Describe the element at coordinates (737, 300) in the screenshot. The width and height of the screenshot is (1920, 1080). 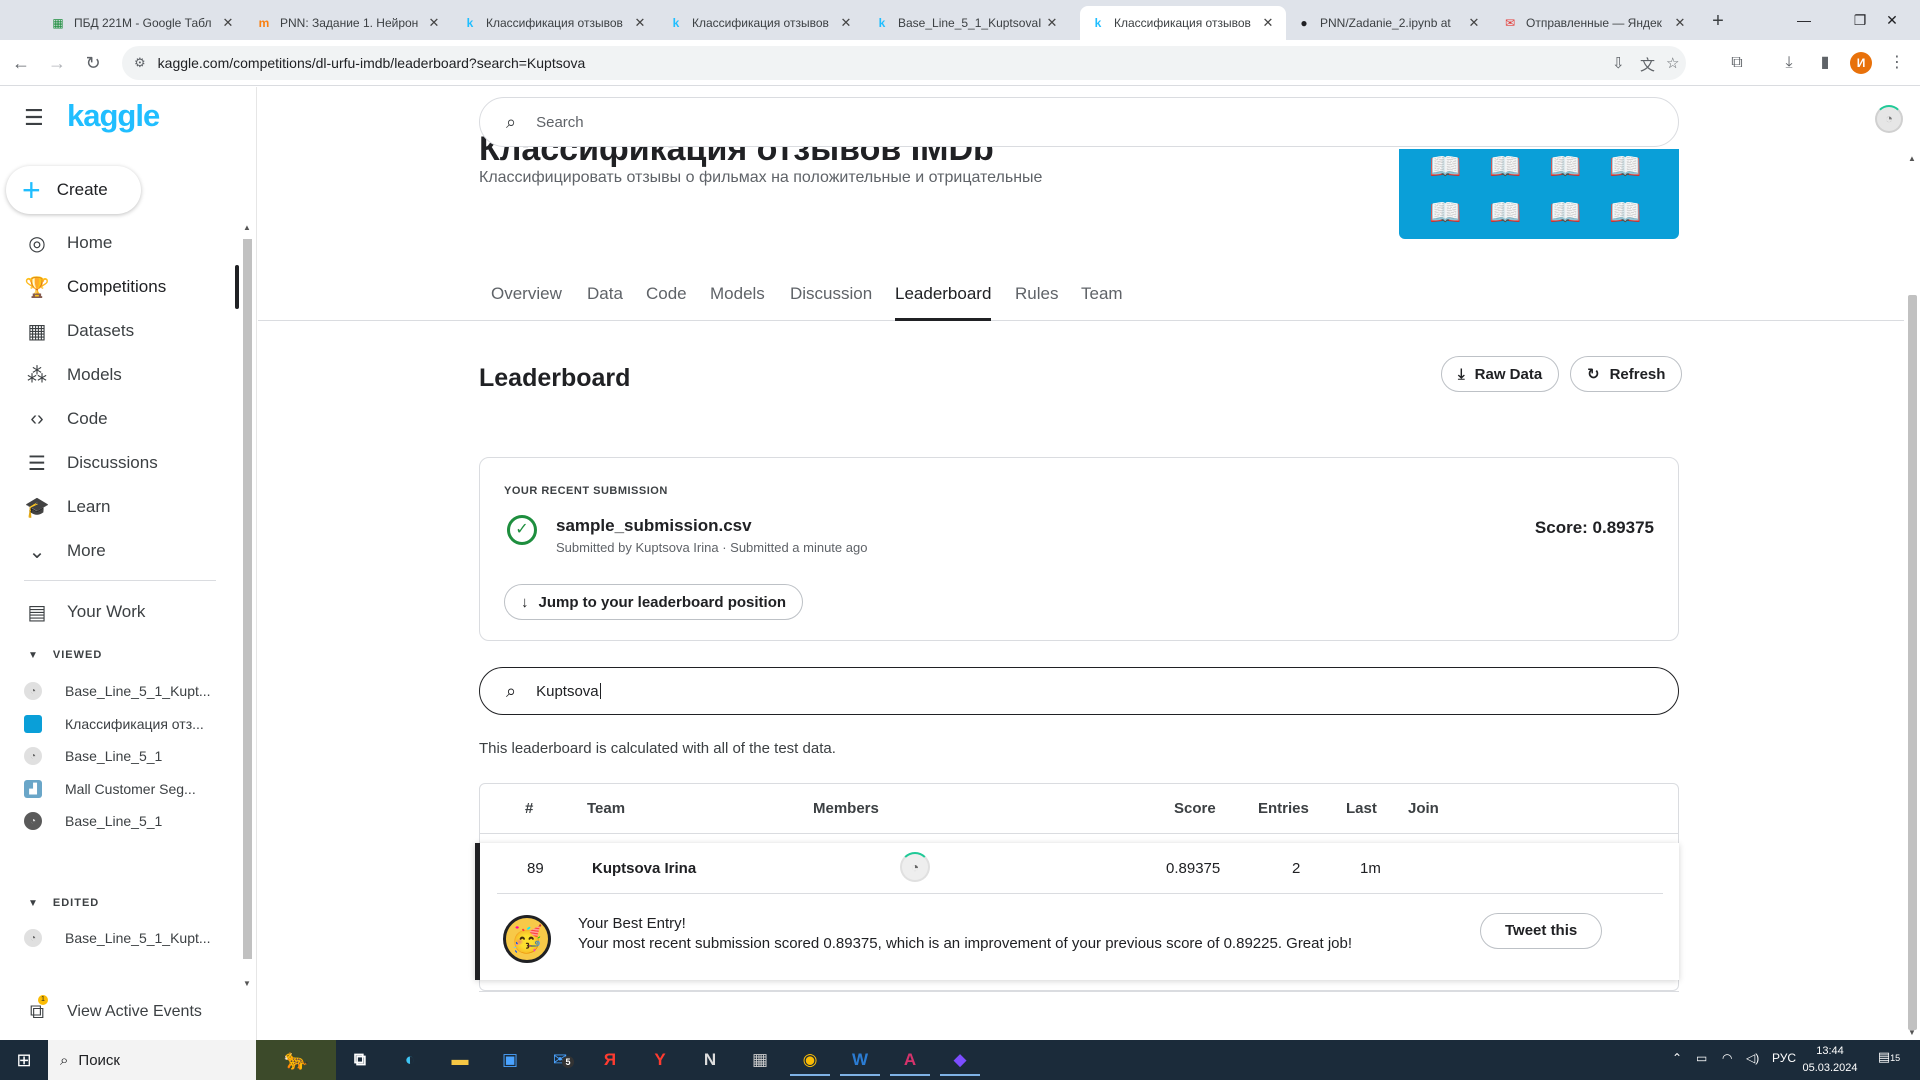
I see `tab-models: Models` at that location.